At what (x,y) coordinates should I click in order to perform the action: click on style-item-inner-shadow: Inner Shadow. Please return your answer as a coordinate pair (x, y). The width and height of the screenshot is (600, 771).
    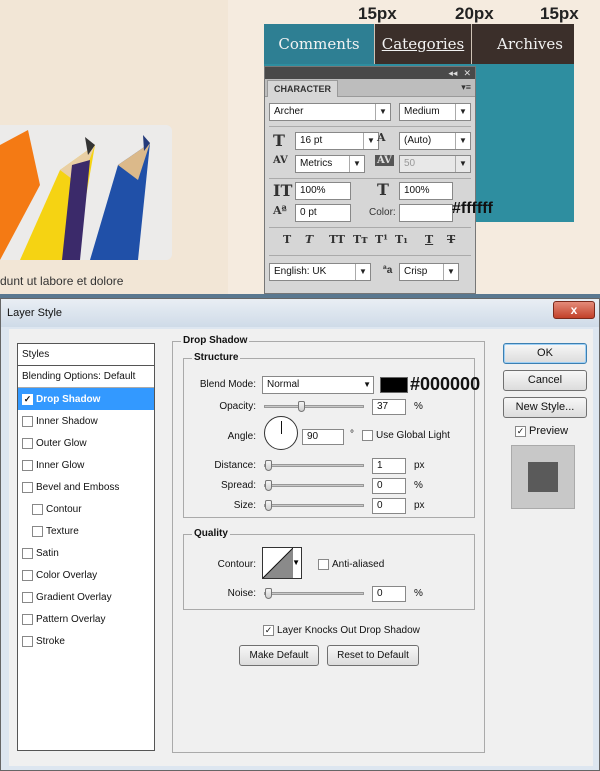
    Looking at the image, I should click on (86, 421).